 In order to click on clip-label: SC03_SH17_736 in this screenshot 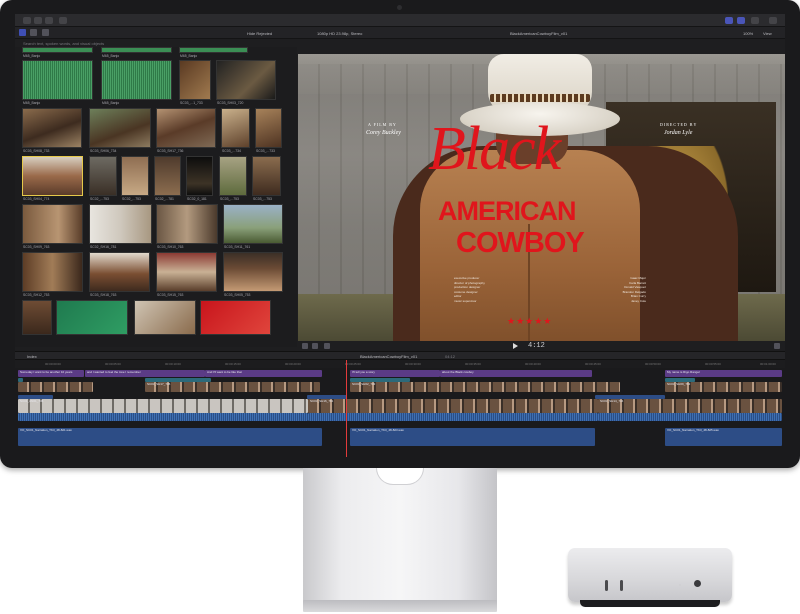, I will do `click(159, 384)`.